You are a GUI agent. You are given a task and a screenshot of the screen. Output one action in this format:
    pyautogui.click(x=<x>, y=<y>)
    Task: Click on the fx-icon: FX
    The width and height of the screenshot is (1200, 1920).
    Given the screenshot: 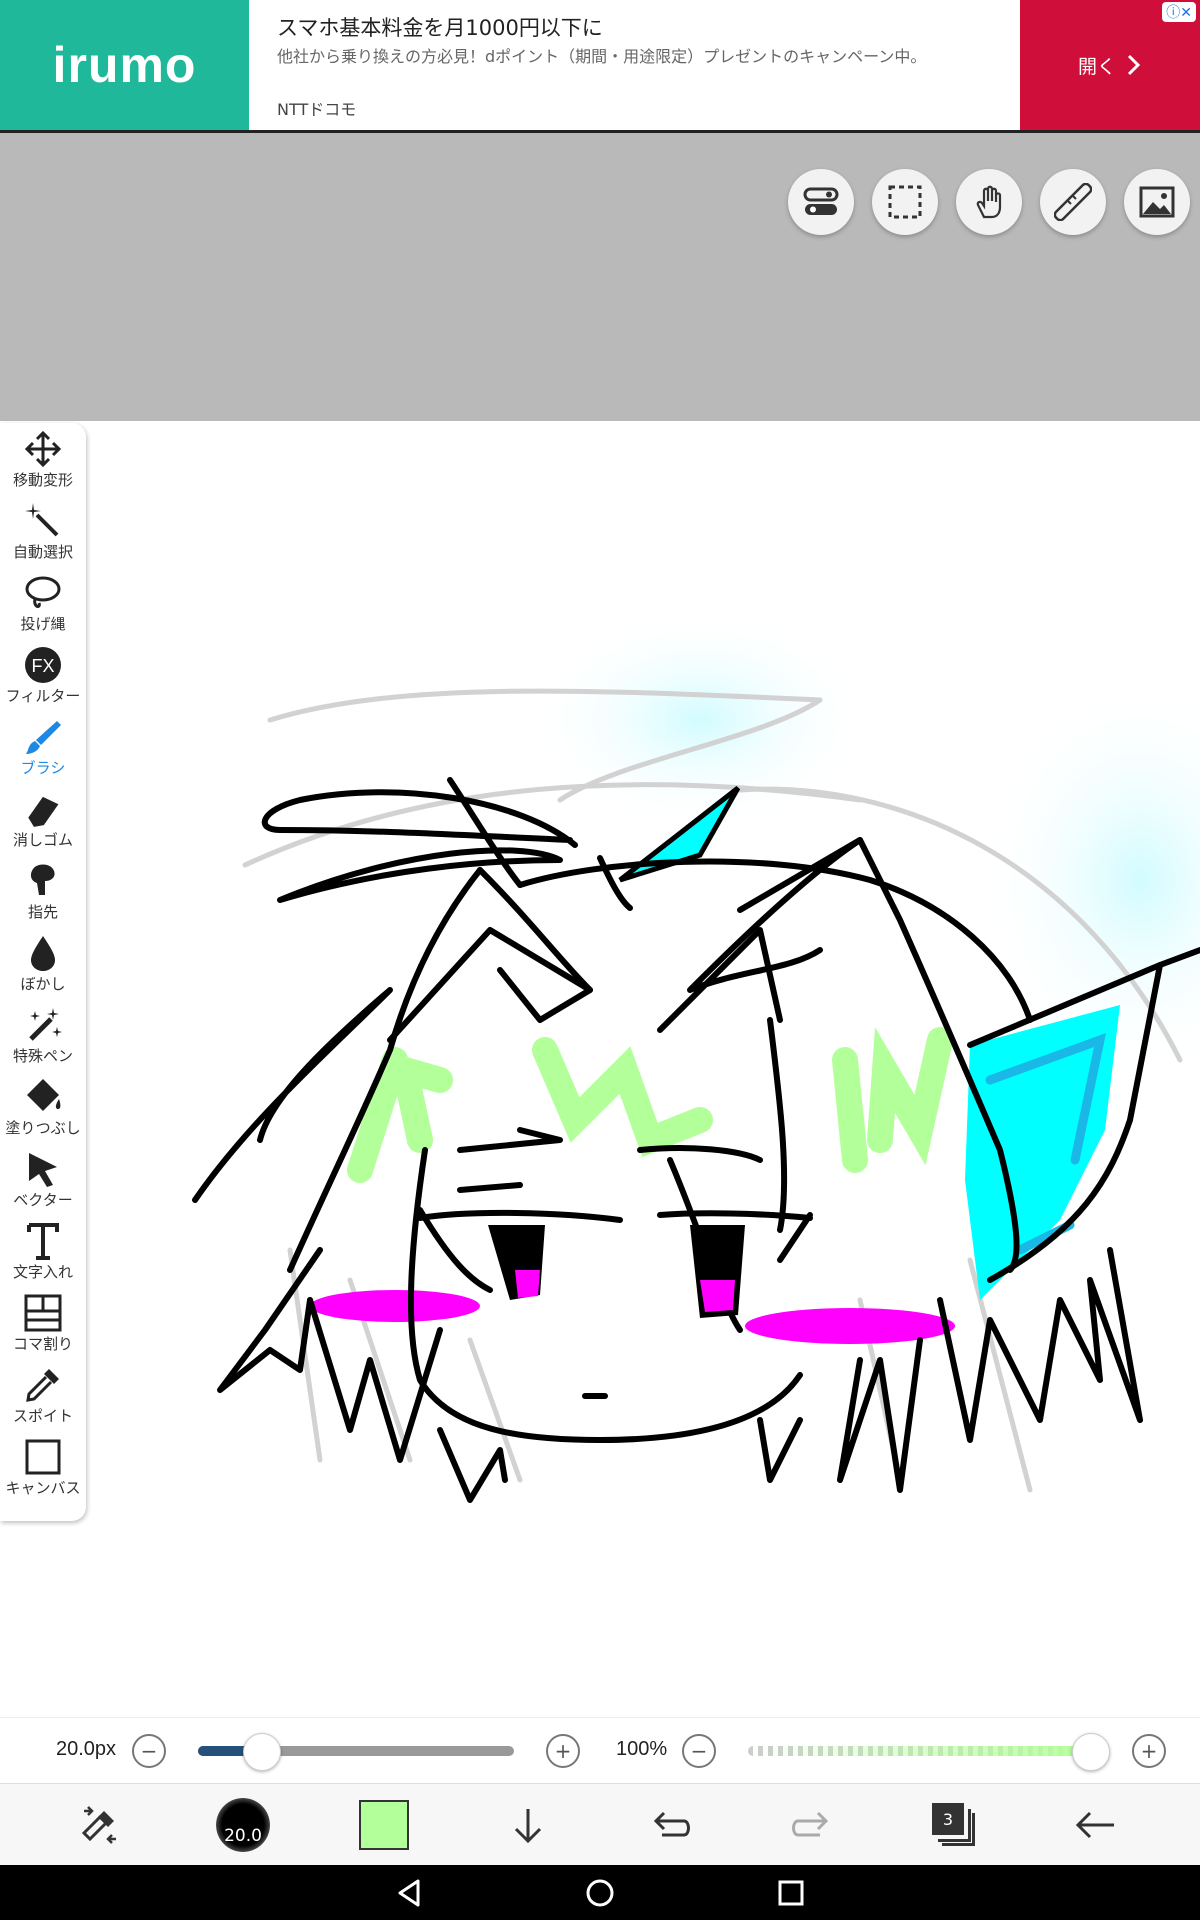 What is the action you would take?
    pyautogui.click(x=43, y=665)
    